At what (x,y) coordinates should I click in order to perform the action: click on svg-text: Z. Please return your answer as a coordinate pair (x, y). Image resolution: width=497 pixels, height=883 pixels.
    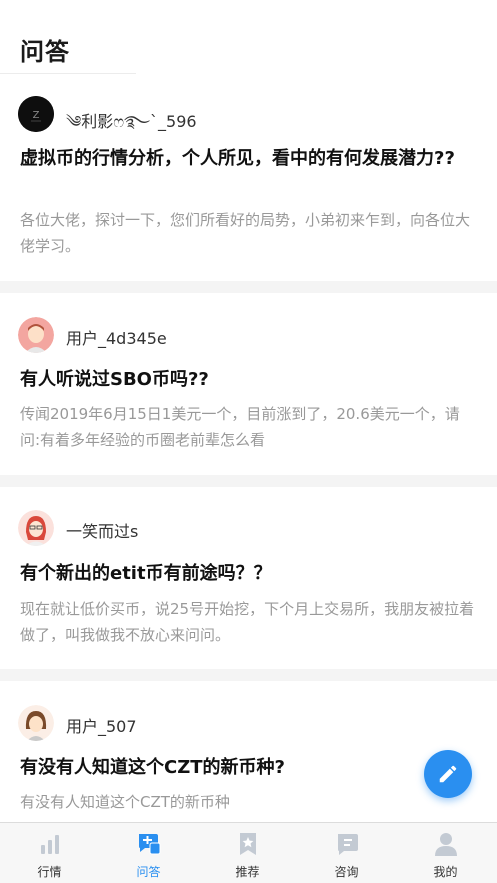
    Looking at the image, I should click on (36, 115).